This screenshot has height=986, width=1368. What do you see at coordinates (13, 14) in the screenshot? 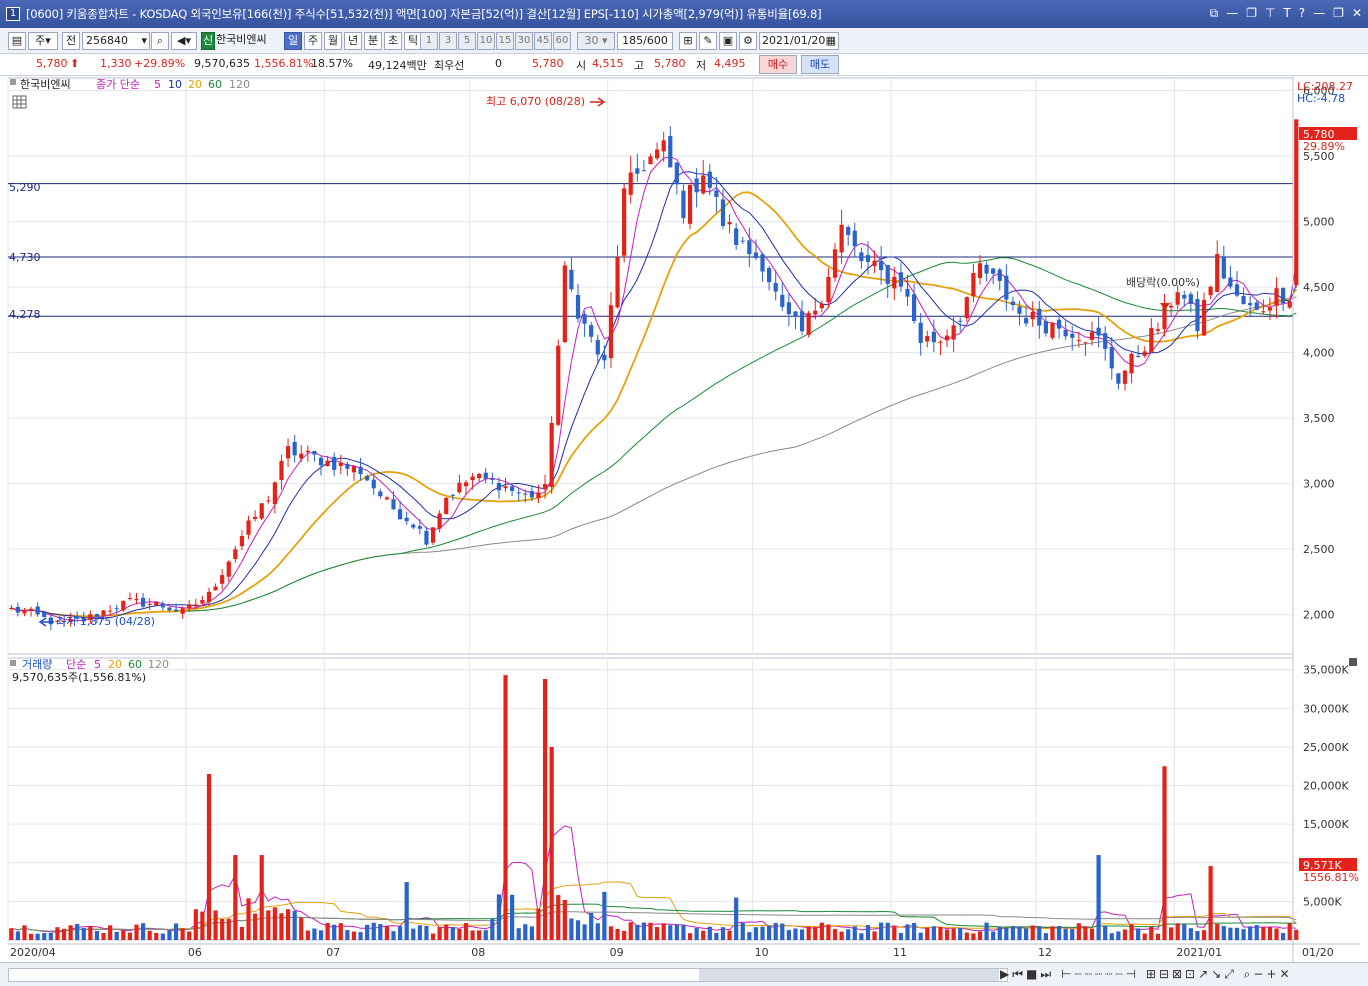
I see `window-number: 1` at bounding box center [13, 14].